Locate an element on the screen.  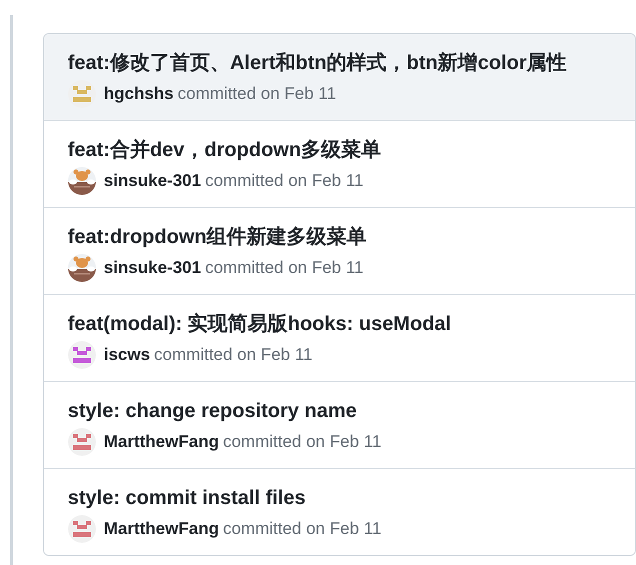
commit-title: feat:dropdown组件新建多级菜单 is located at coordinates (217, 237).